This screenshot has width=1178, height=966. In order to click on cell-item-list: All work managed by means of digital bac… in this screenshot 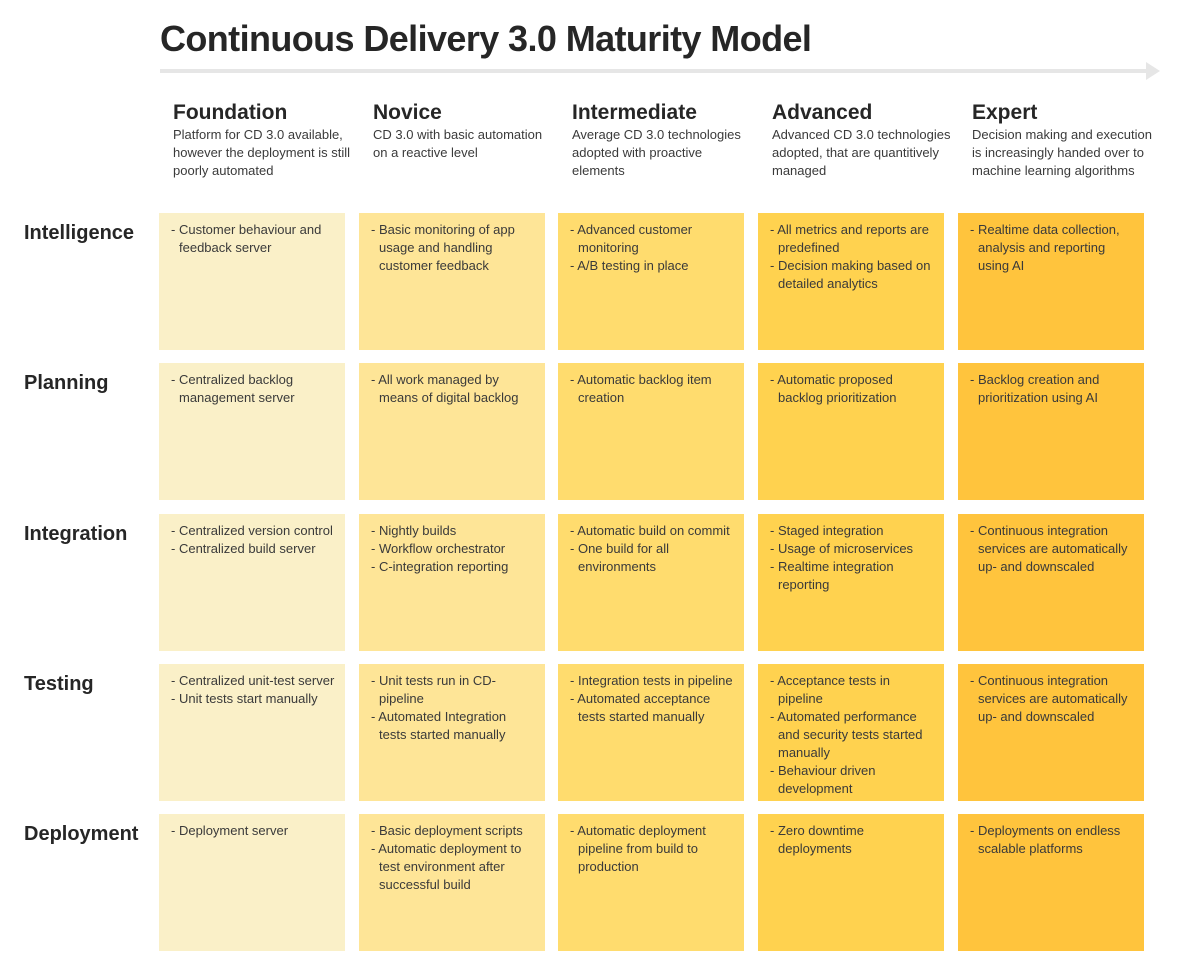, I will do `click(453, 389)`.